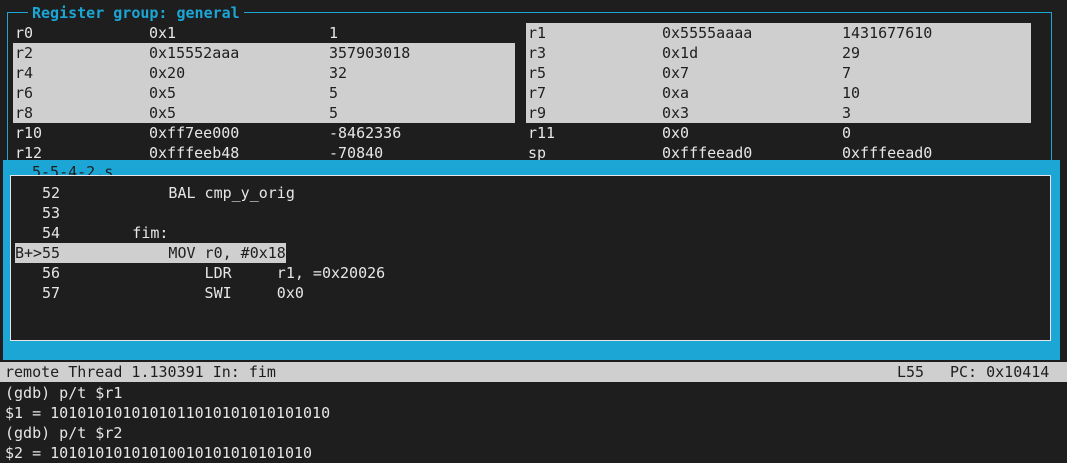 This screenshot has width=1067, height=463. I want to click on source-code: SWI 0x0, so click(182, 293).